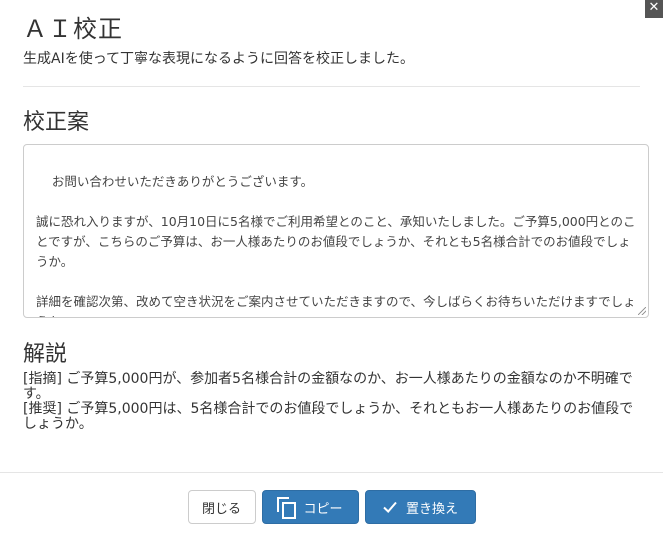 Image resolution: width=663 pixels, height=539 pixels. I want to click on dialog-title: ＡＩ校正, so click(73, 29).